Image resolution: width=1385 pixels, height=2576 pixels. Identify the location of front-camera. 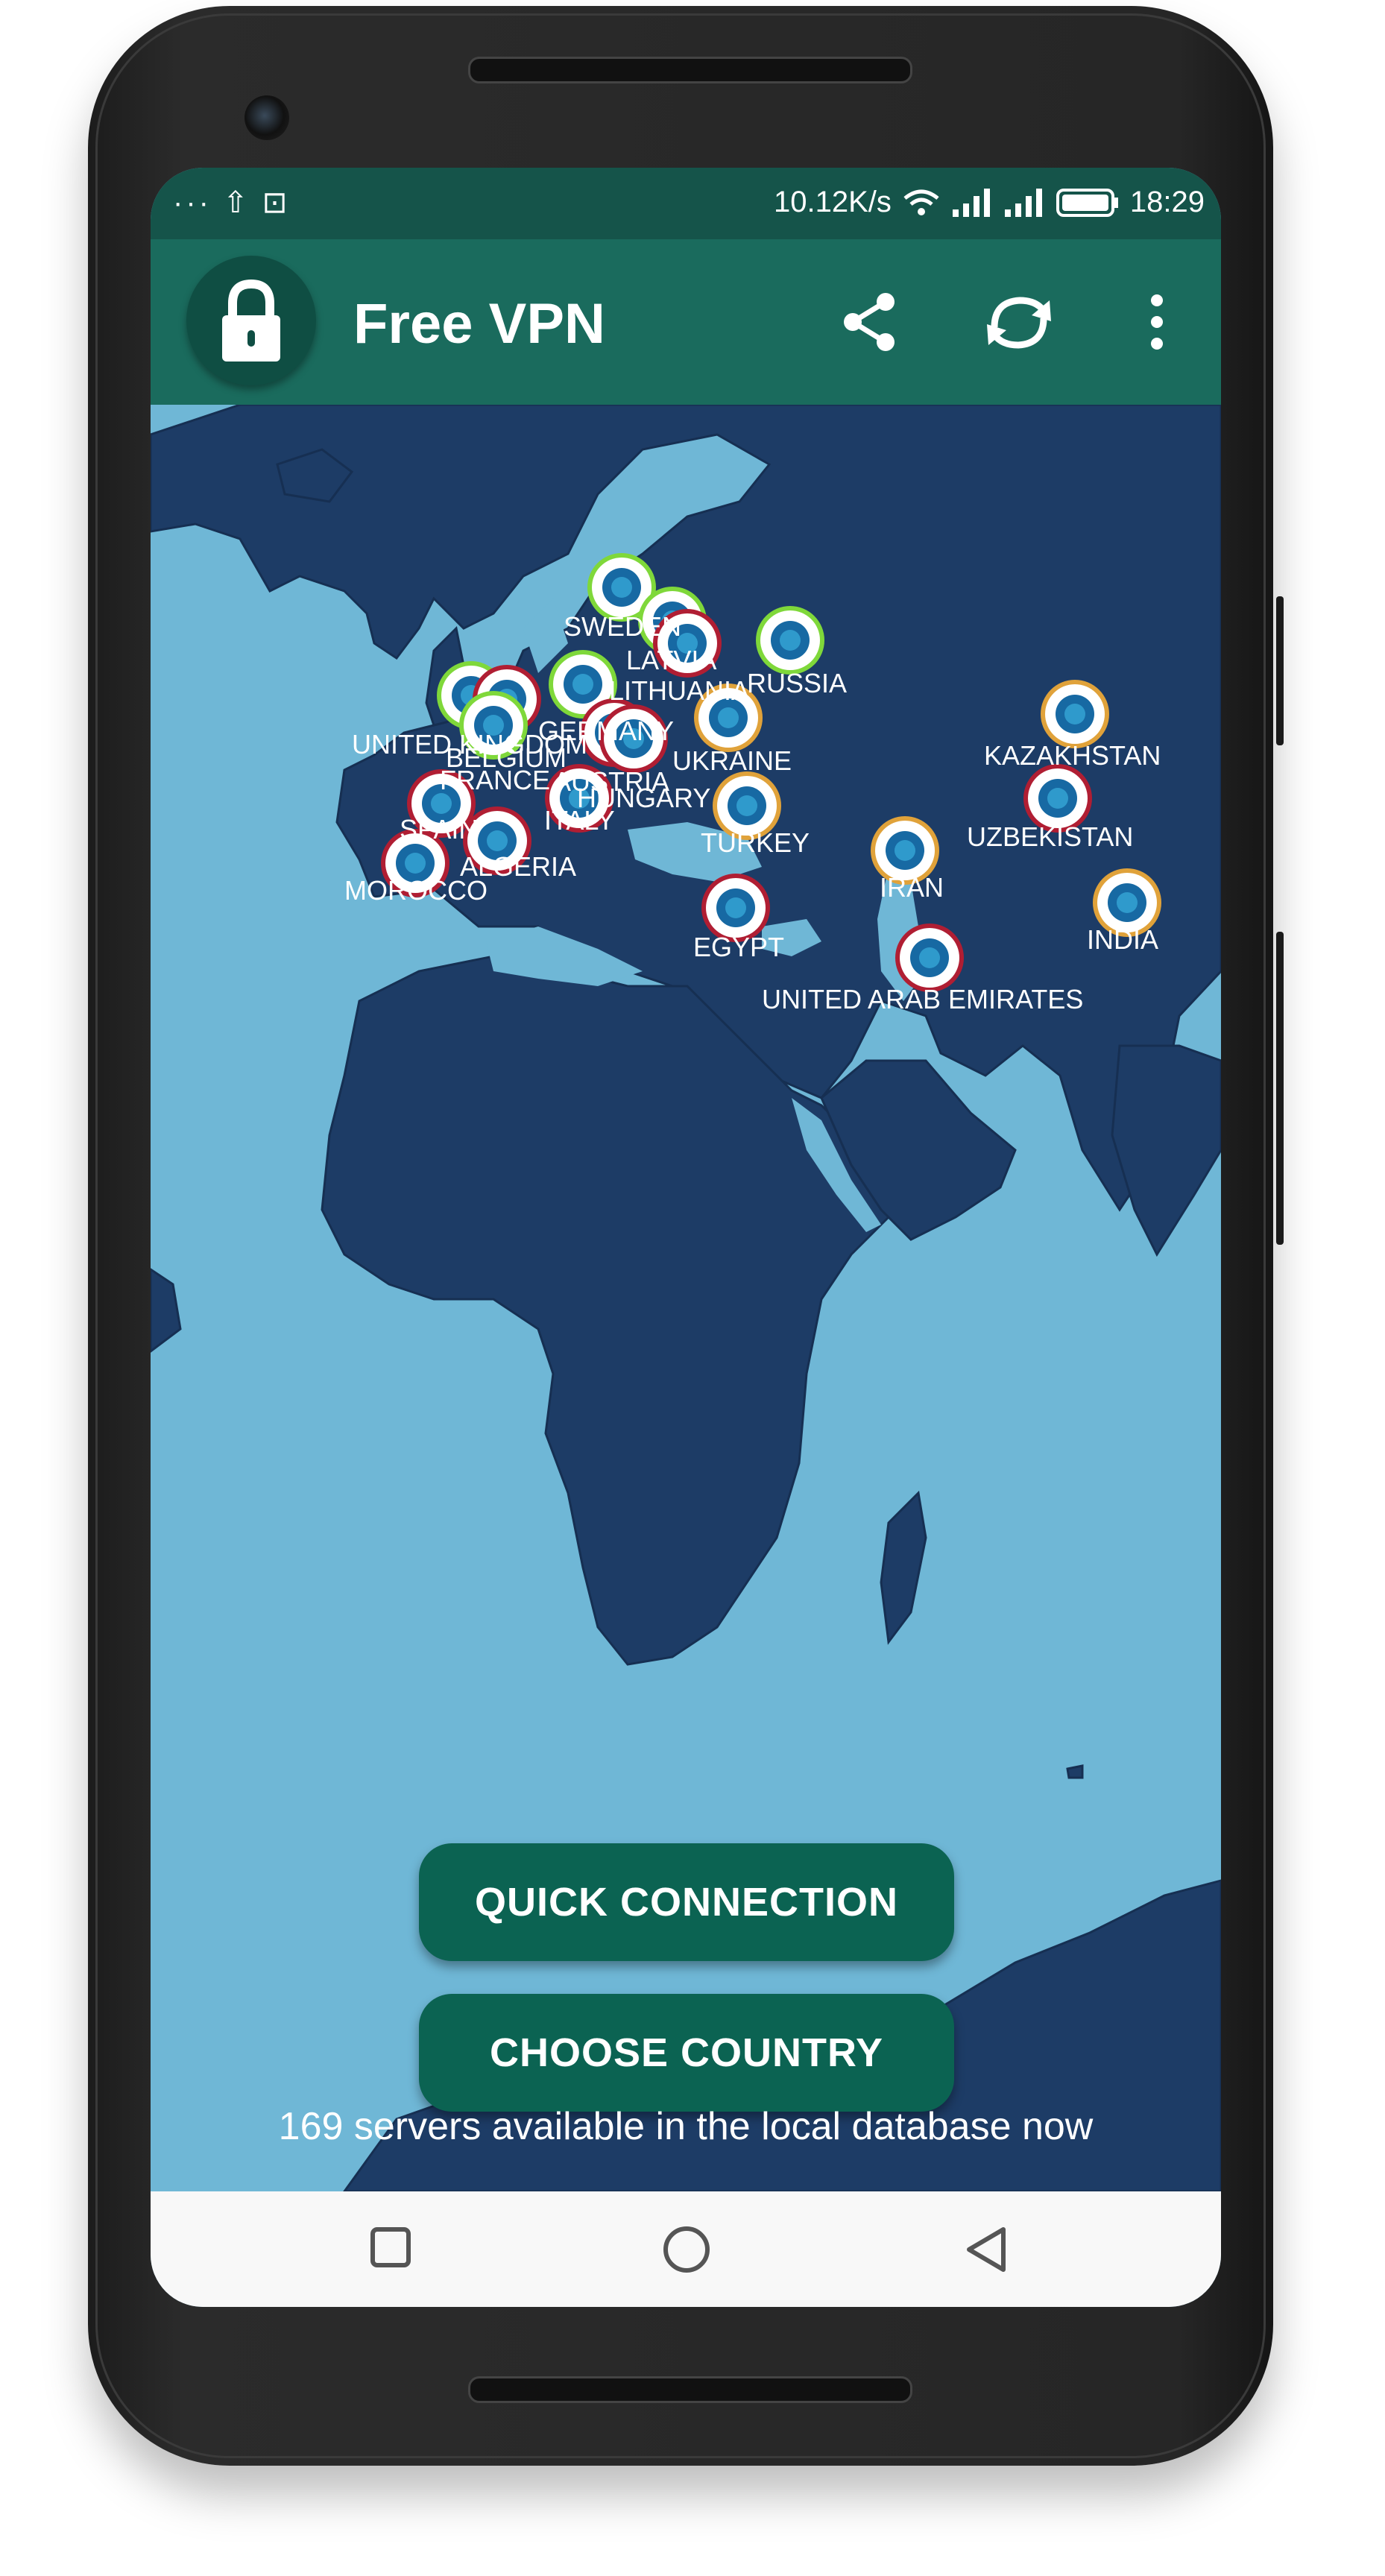
(266, 118).